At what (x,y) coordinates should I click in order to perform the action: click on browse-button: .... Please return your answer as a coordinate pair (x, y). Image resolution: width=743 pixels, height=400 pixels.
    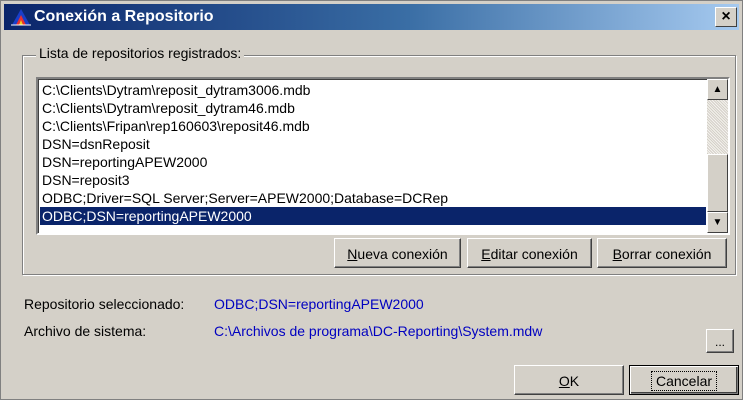
    Looking at the image, I should click on (720, 341).